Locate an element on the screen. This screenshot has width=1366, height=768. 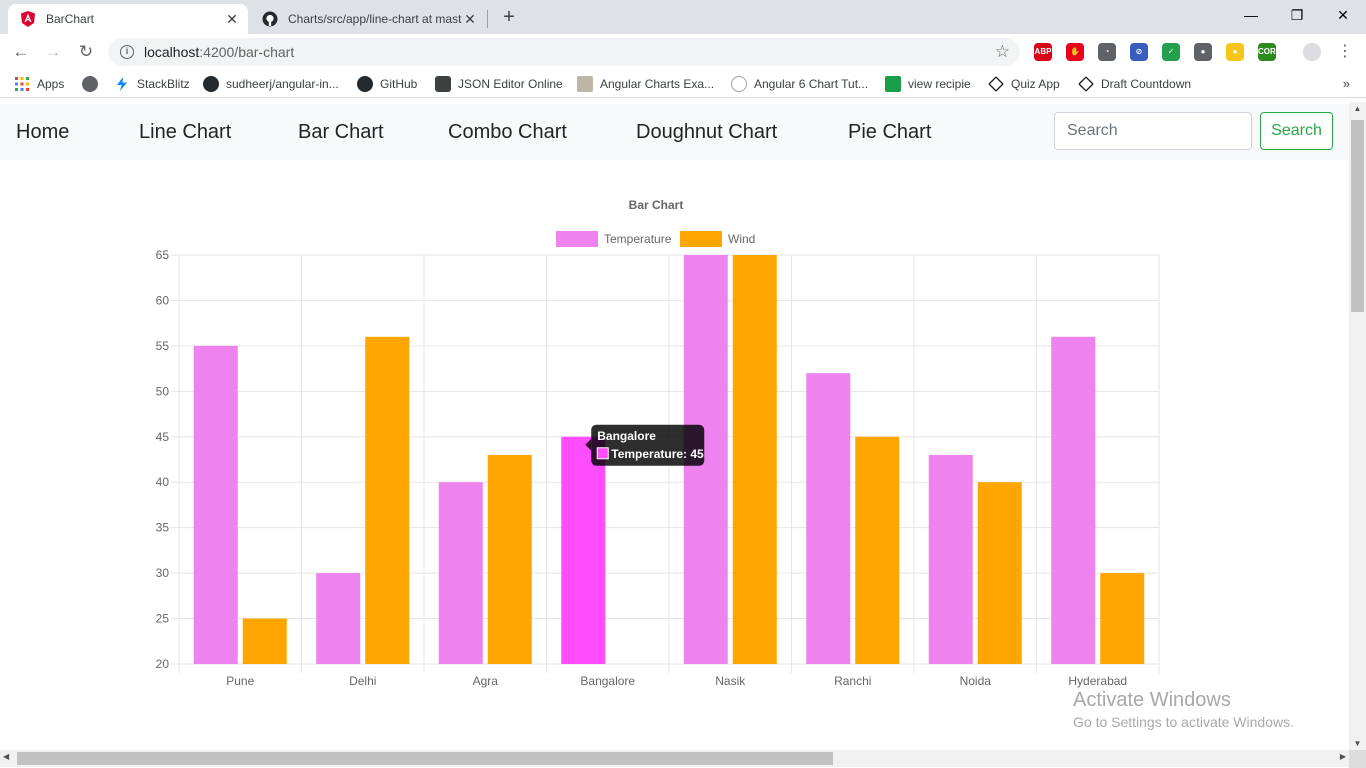
bookmark-label: StackBlitz is located at coordinates (163, 84).